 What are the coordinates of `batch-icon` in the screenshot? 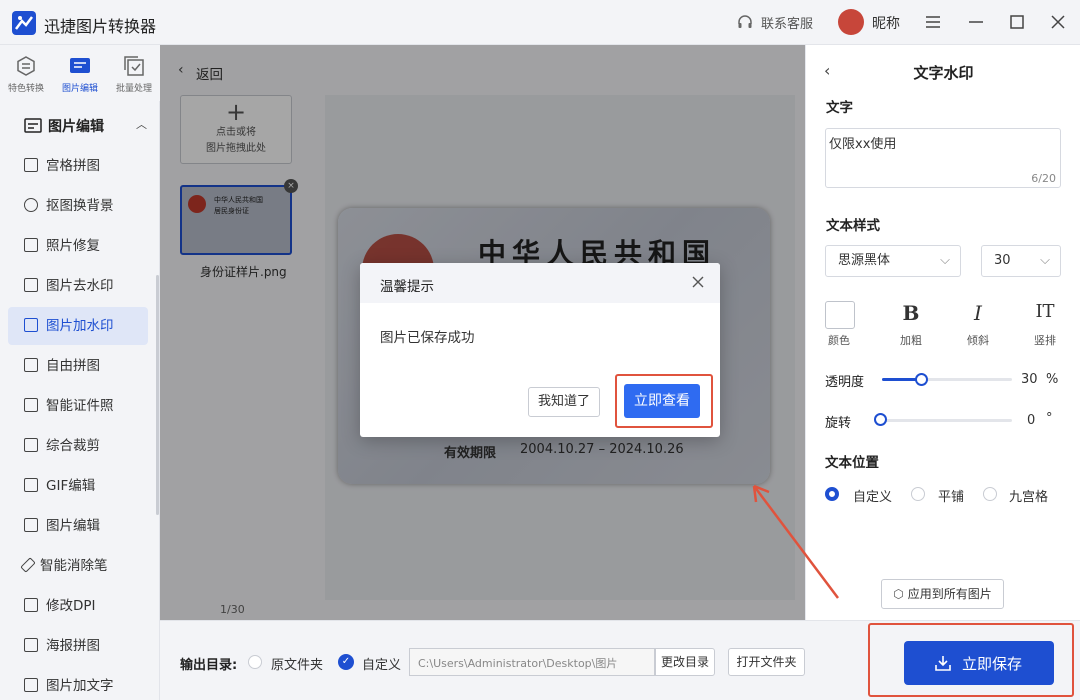 It's located at (134, 66).